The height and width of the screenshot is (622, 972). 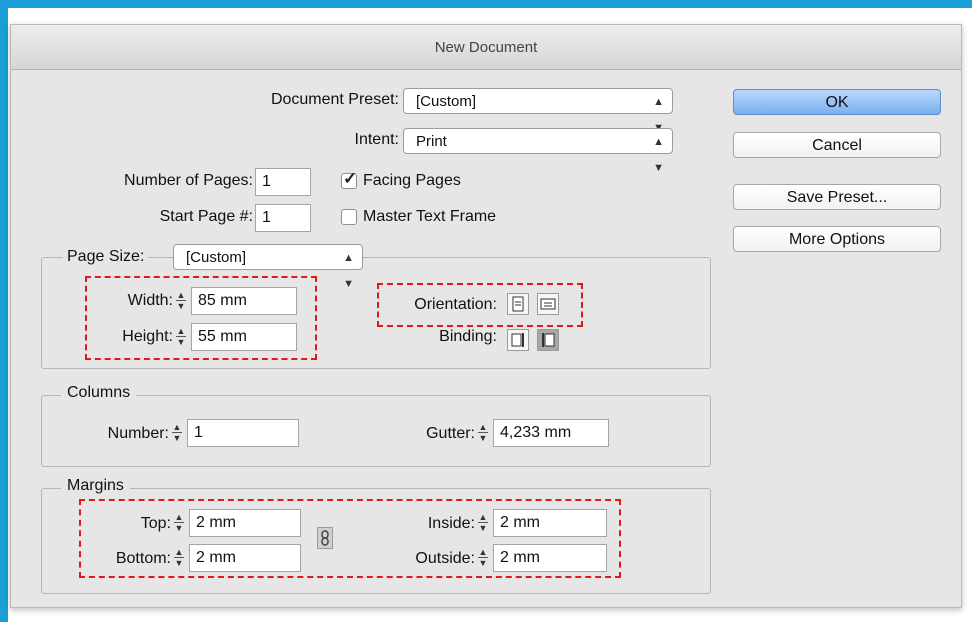 I want to click on document-preset-label: Document Preset:, so click(x=334, y=99).